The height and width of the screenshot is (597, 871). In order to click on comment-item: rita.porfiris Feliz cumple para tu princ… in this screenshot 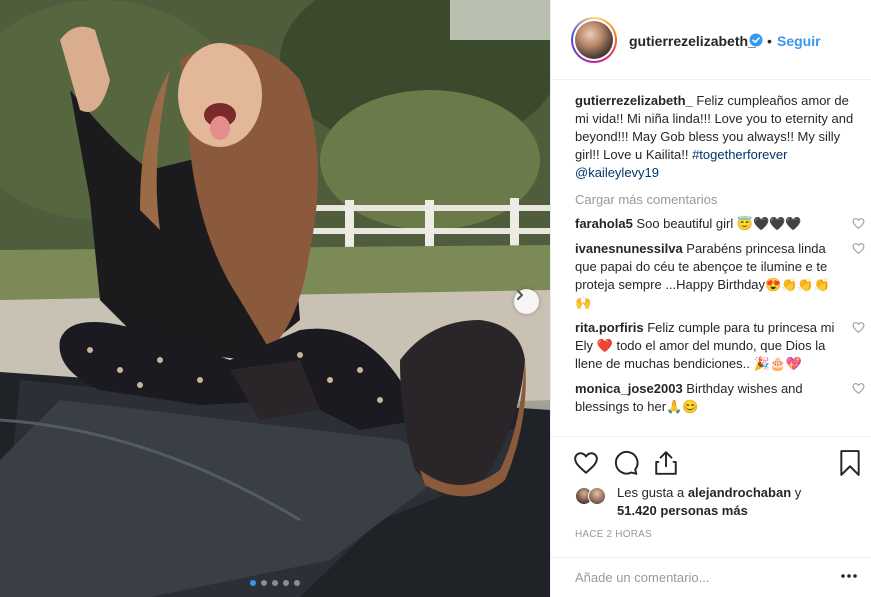, I will do `click(720, 346)`.